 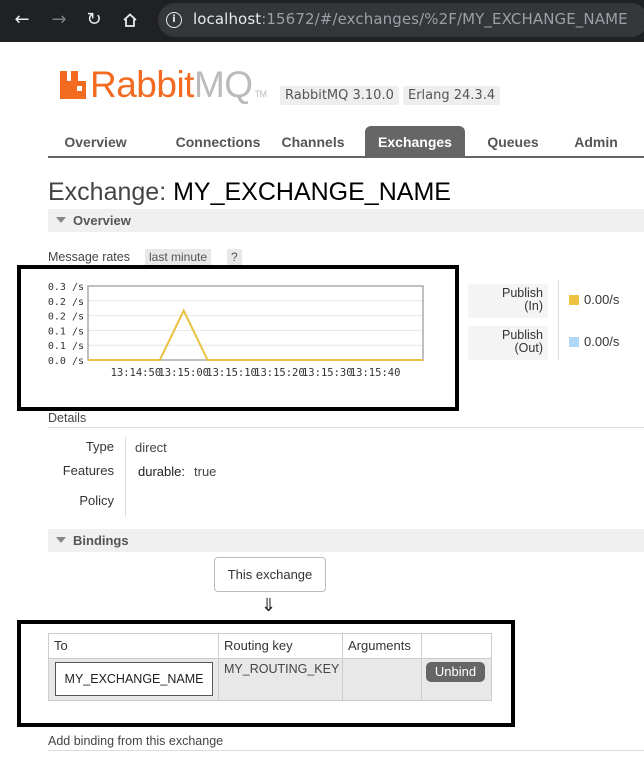 What do you see at coordinates (327, 373) in the screenshot?
I see `x-tick-label: 13:15:30` at bounding box center [327, 373].